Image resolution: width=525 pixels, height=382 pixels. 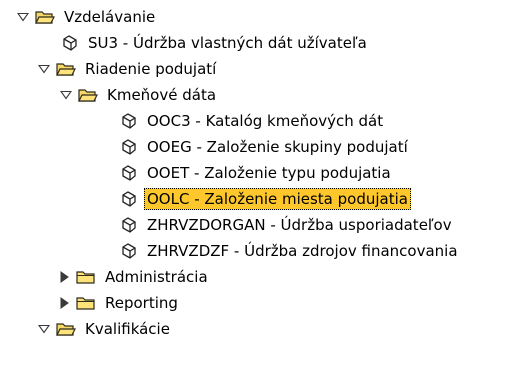 I want to click on tree-node-ooc3: OOC3 - Katalóg kmeňových dát, so click(x=251, y=121).